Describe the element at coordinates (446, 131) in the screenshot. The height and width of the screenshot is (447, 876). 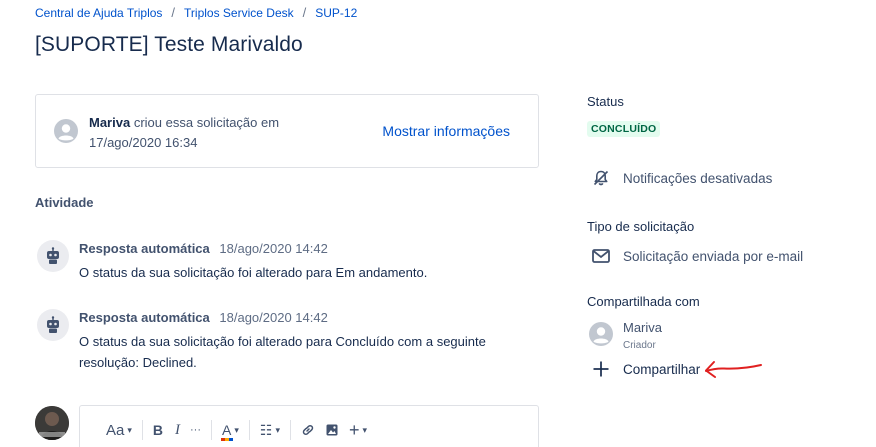
I see `show-info-link: Mostrar informações` at that location.